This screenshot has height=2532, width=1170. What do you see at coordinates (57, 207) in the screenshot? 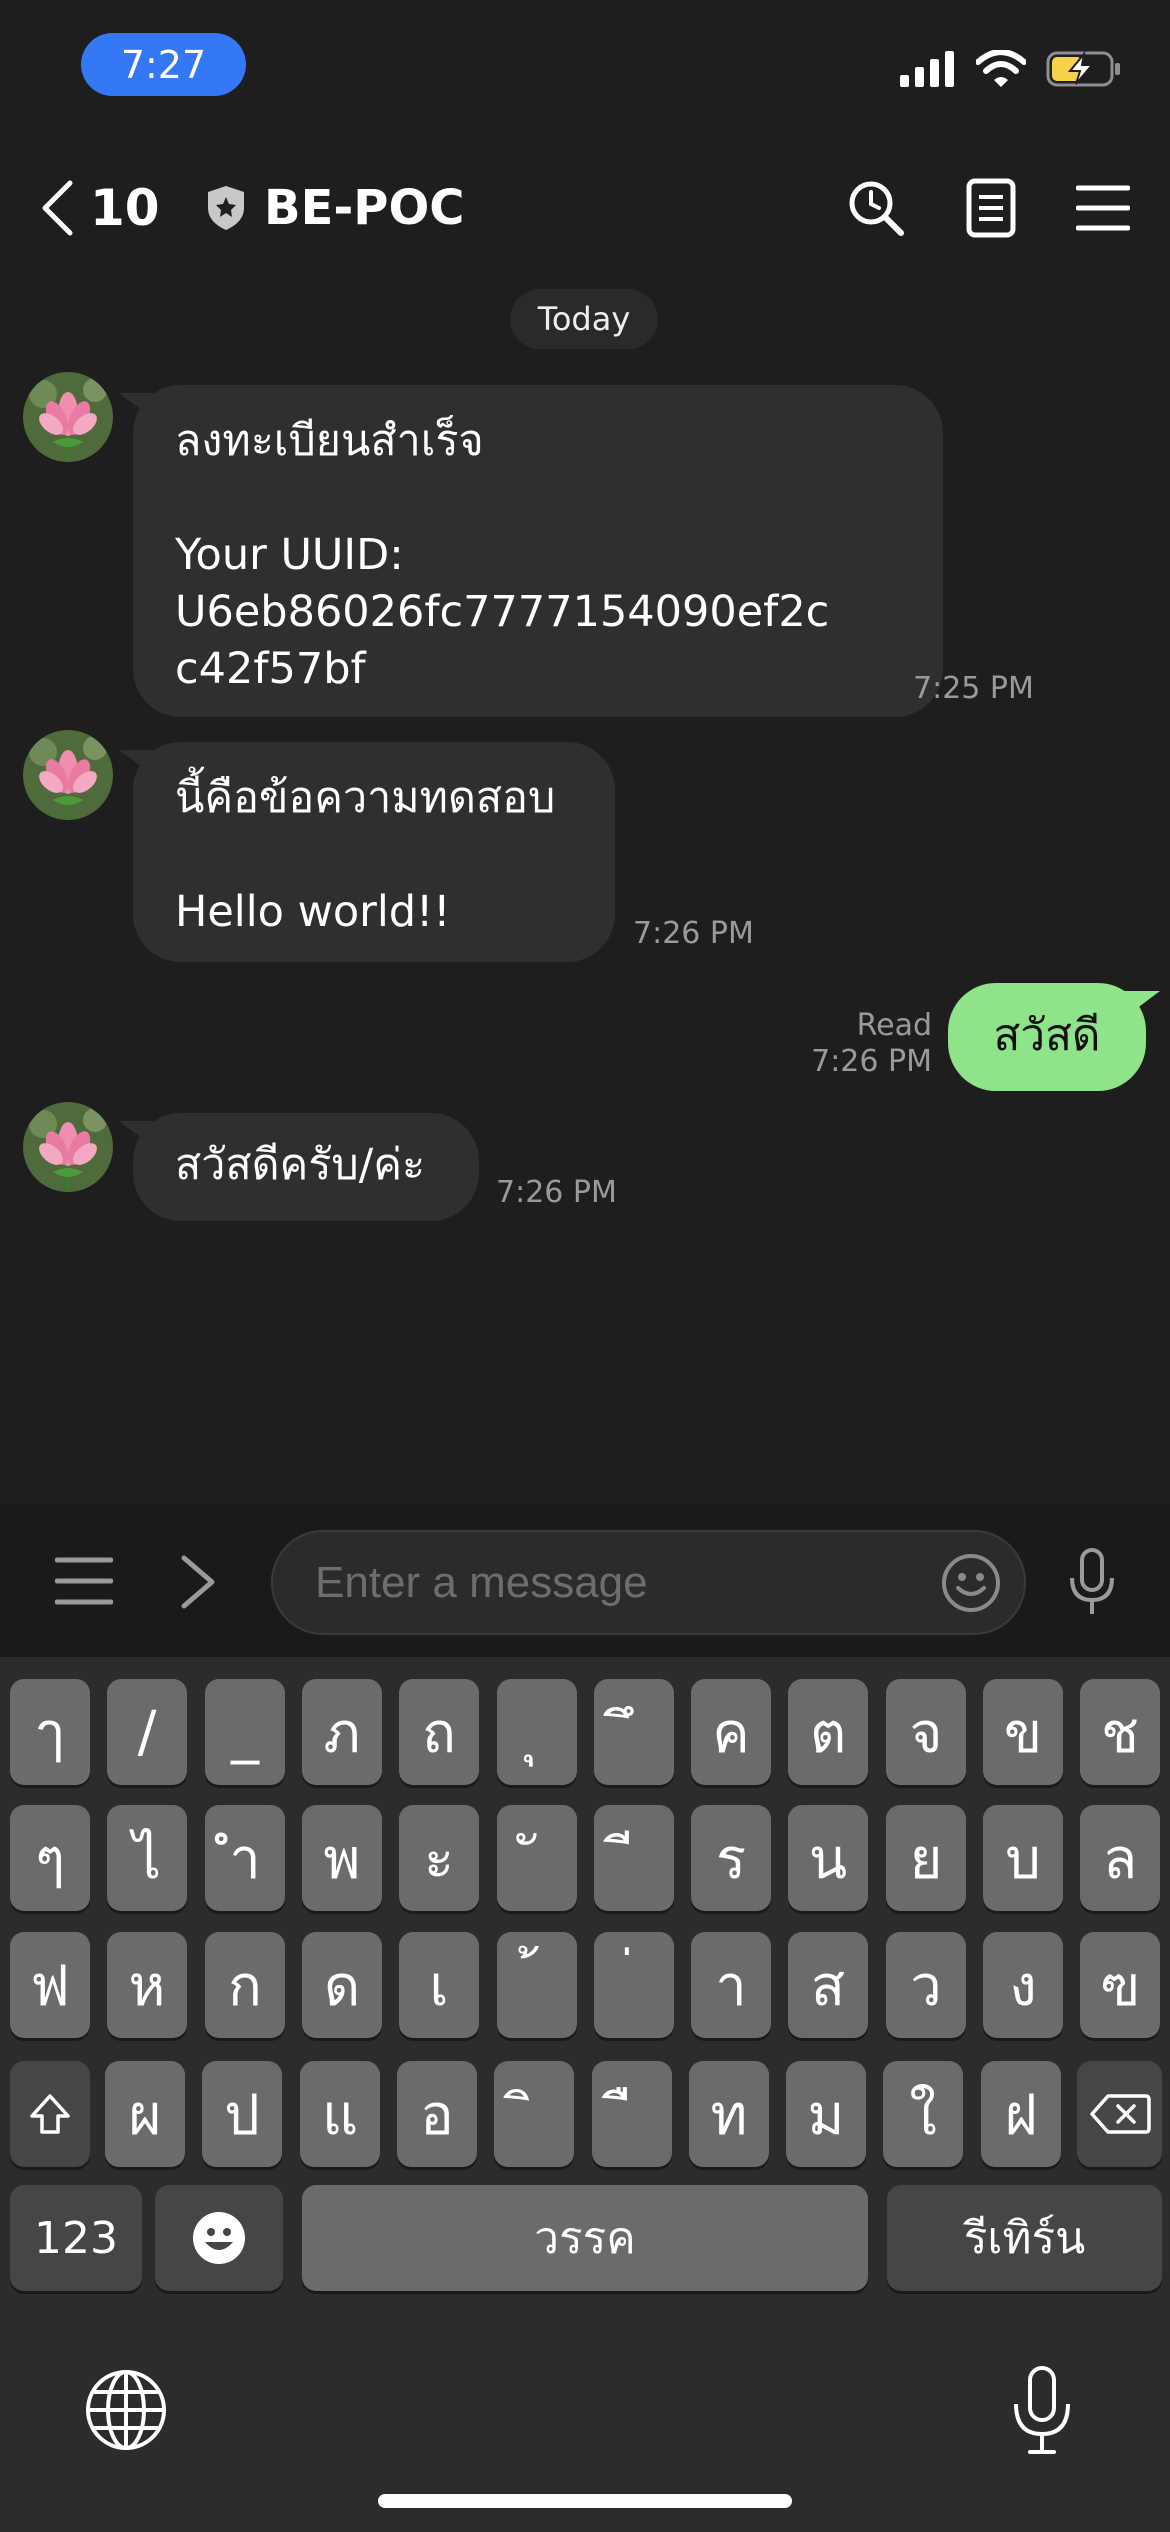
I see `chevron-left-icon` at bounding box center [57, 207].